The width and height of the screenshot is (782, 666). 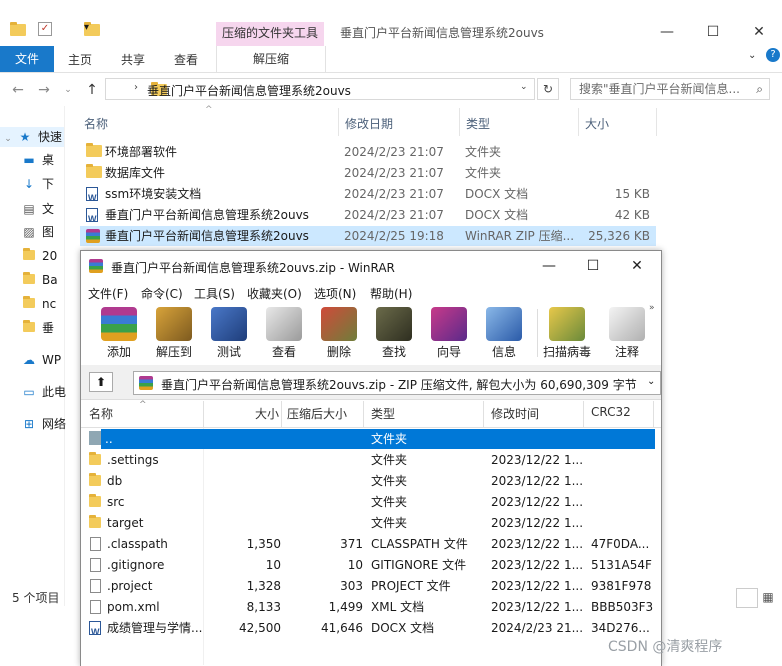 What do you see at coordinates (39, 256) in the screenshot?
I see `nav-item-folder-20: 20` at bounding box center [39, 256].